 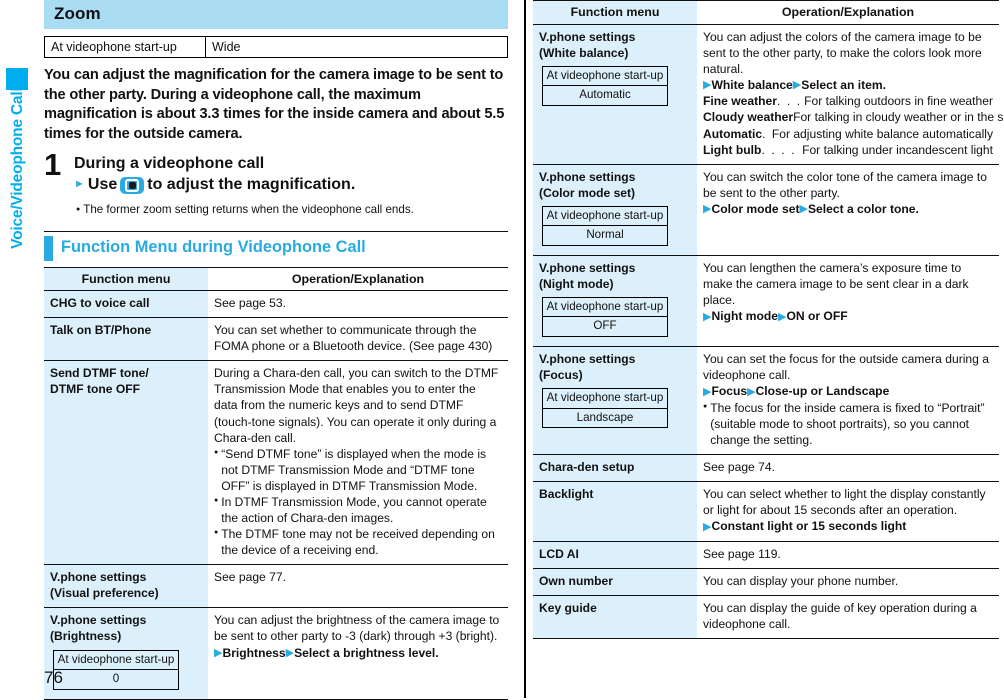 I want to click on definition-term: Cloudy weather, so click(x=748, y=117).